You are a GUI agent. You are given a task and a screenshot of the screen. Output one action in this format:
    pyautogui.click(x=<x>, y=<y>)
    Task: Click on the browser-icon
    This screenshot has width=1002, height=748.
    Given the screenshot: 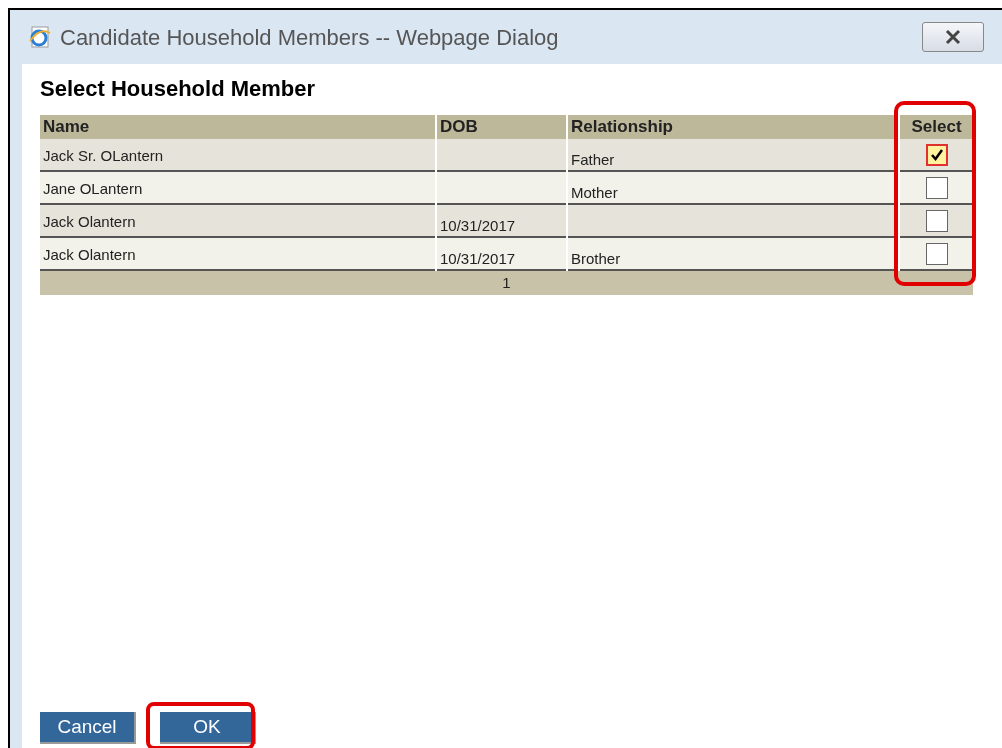 What is the action you would take?
    pyautogui.click(x=40, y=37)
    